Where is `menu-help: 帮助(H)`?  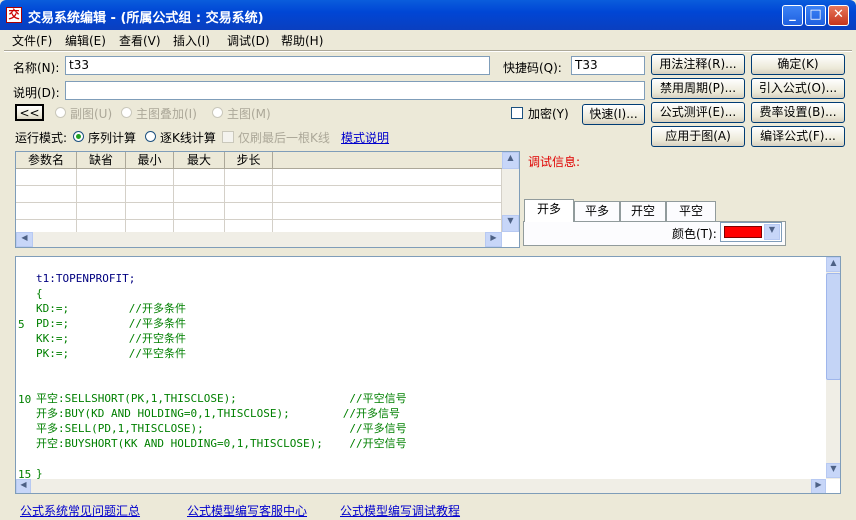
menu-help: 帮助(H) is located at coordinates (302, 40).